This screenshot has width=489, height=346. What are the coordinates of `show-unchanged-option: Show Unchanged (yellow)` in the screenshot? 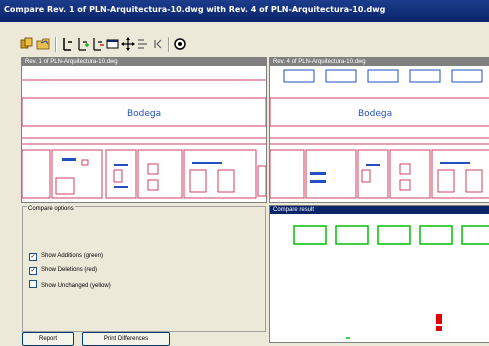 It's located at (70, 284).